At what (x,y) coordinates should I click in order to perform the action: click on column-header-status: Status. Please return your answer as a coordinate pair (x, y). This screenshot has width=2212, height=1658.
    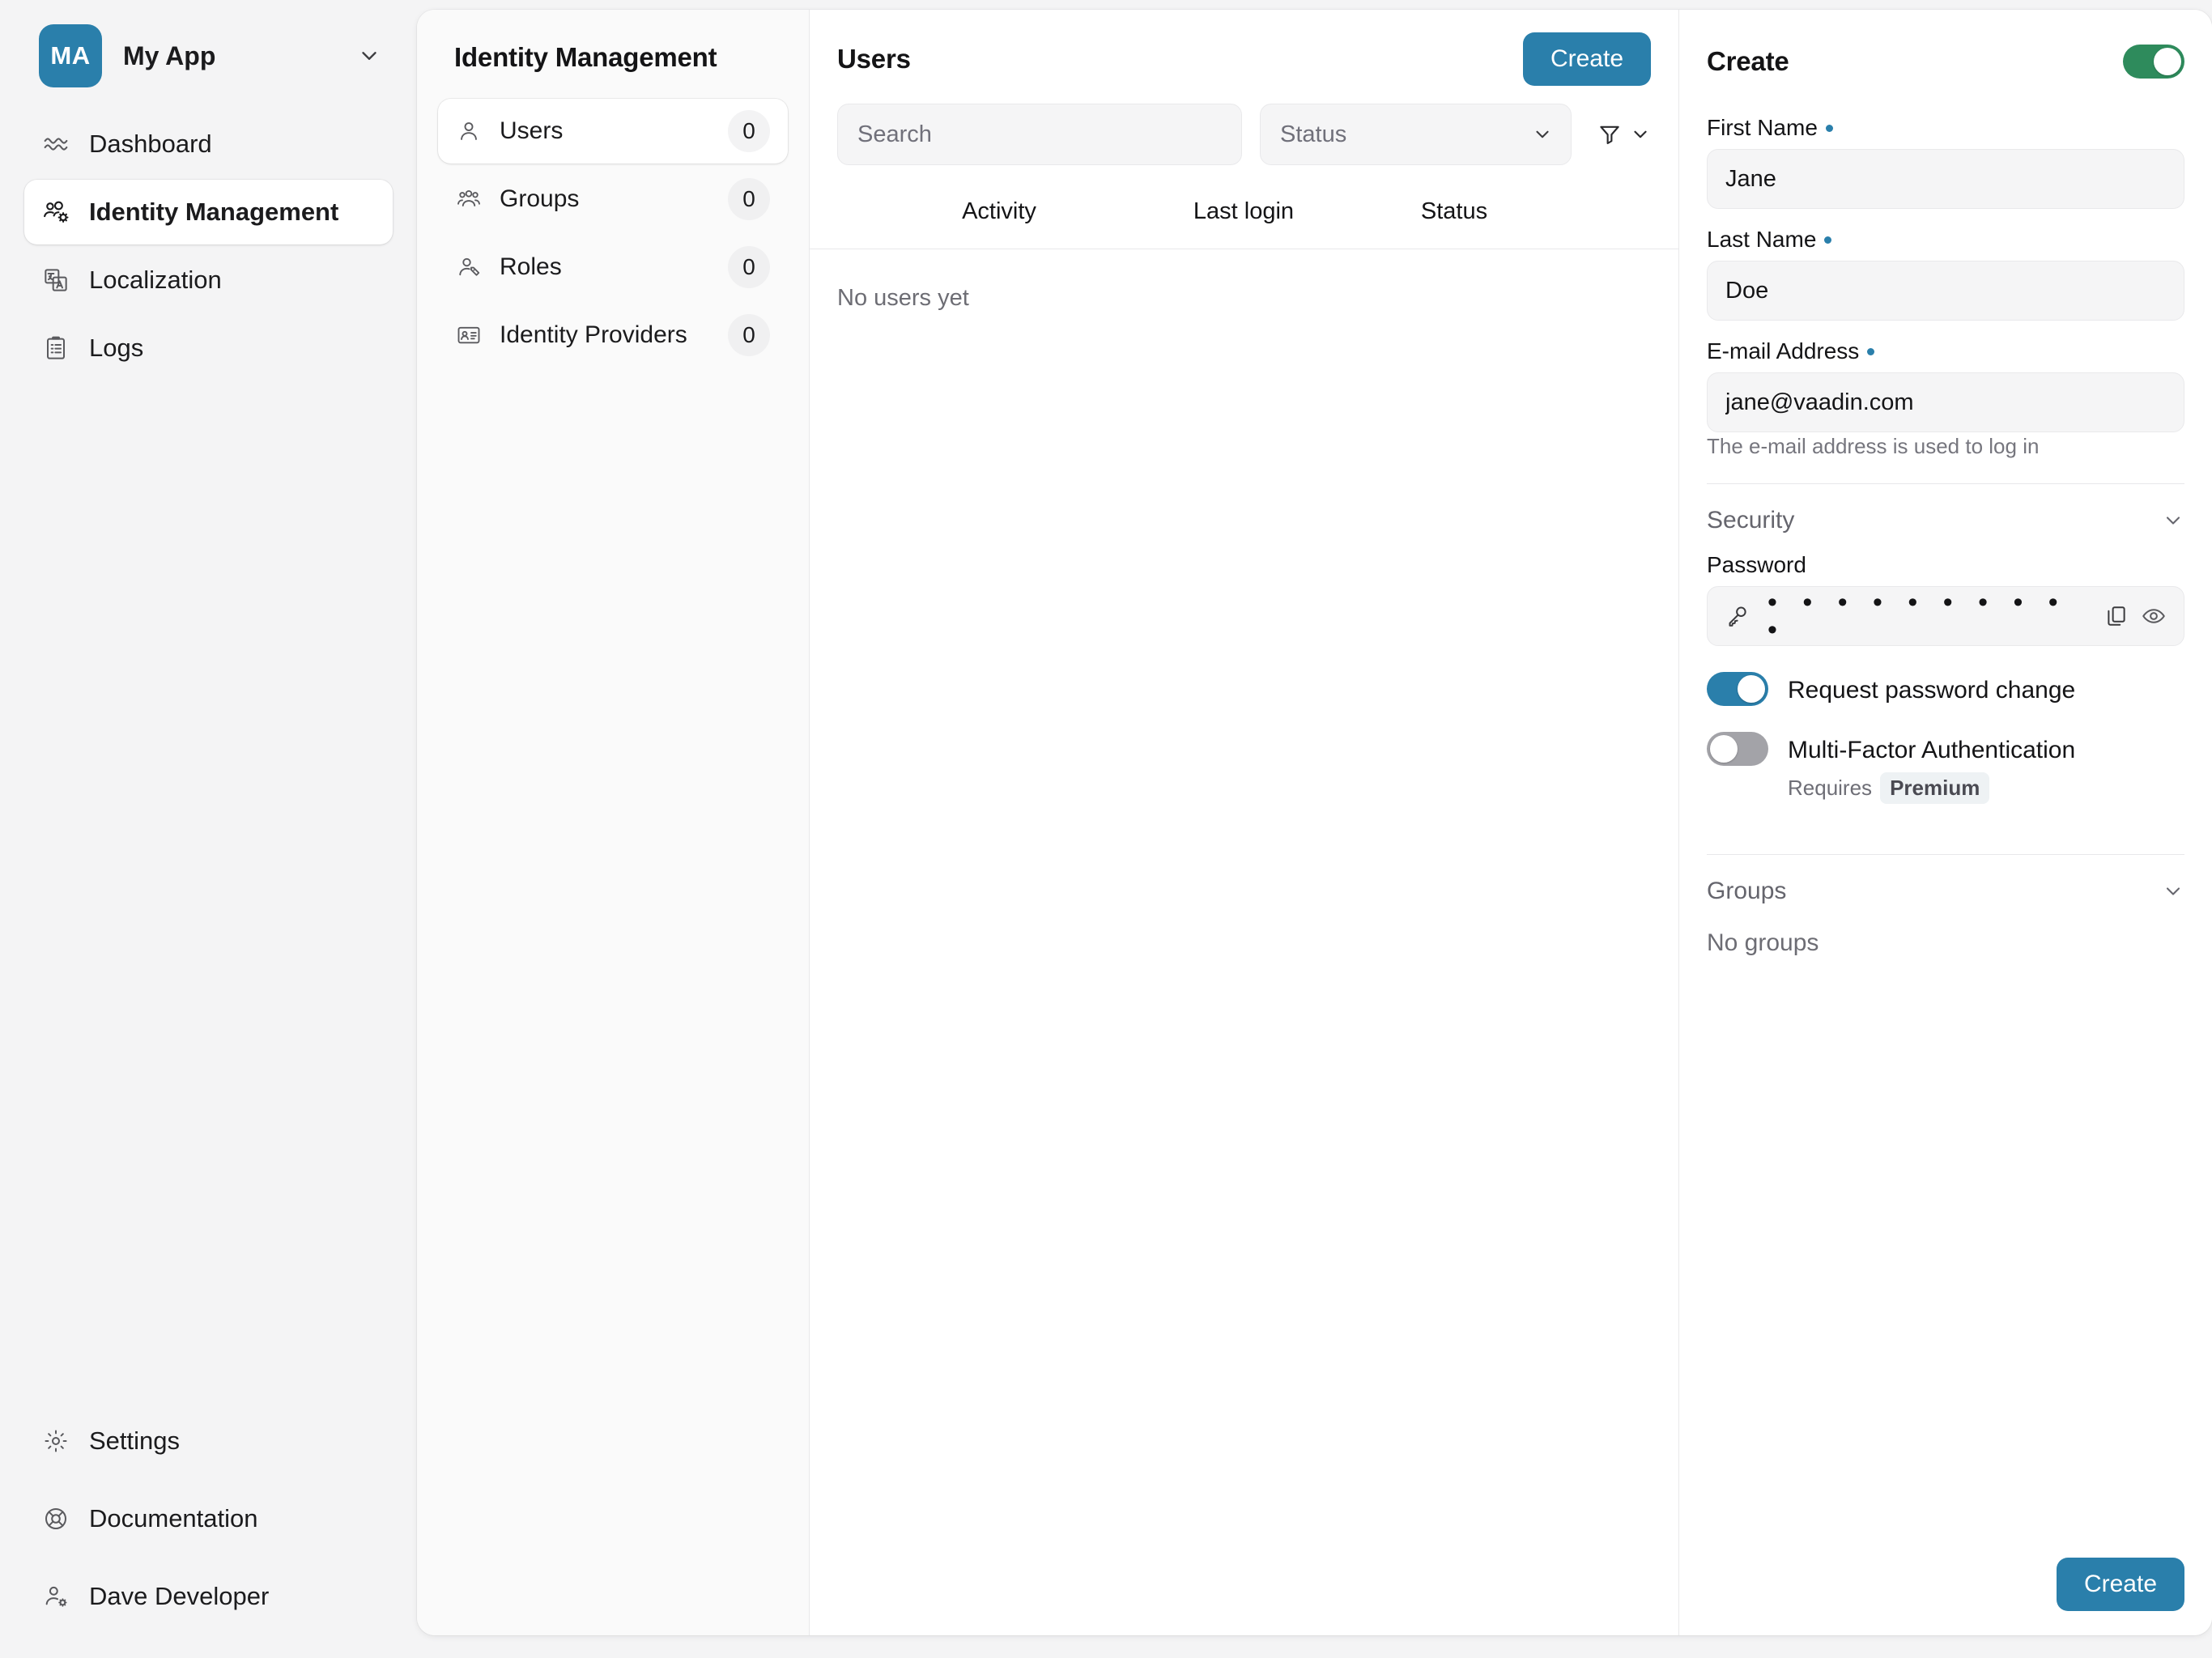
    Looking at the image, I should click on (1454, 211).